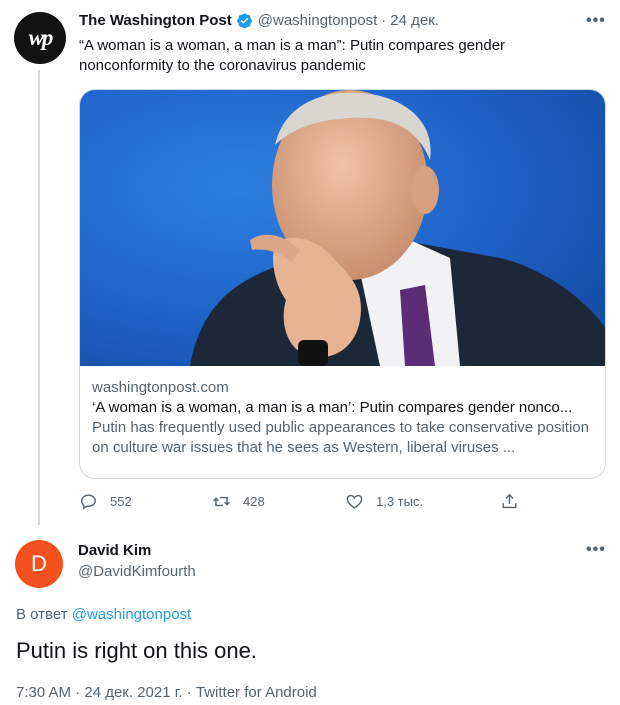 This screenshot has height=705, width=620. Describe the element at coordinates (39, 564) in the screenshot. I see `reply-author-avatar: D` at that location.